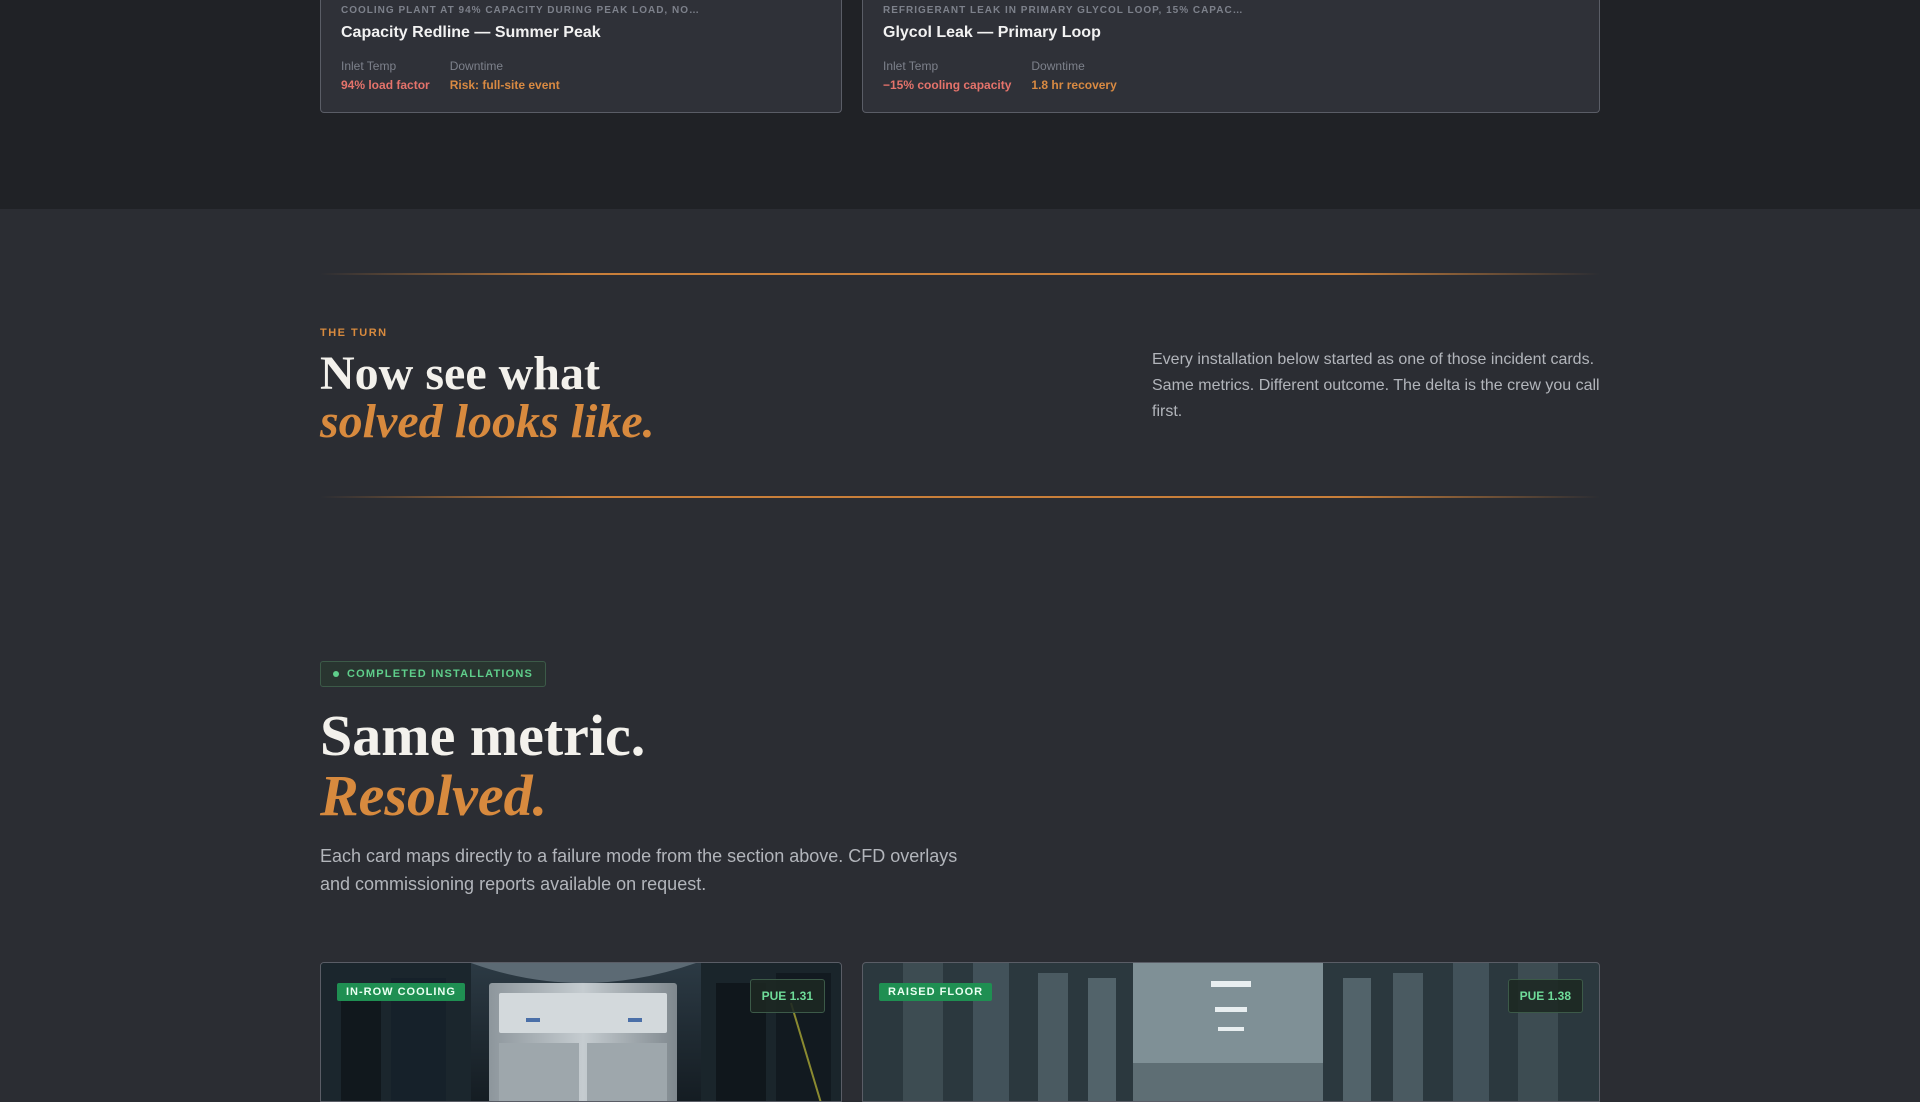 This screenshot has height=1102, width=1920. I want to click on turn-heading: Now see what solved looks like., so click(487, 398).